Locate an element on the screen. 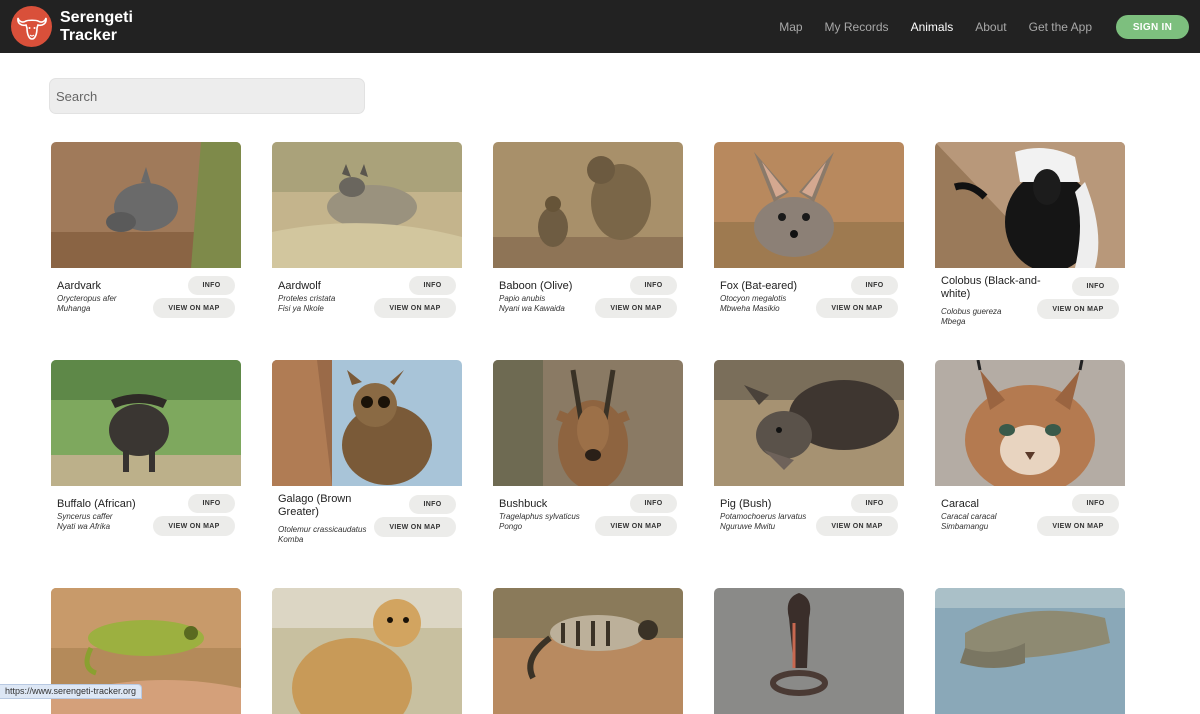 The image size is (1200, 714). animal-name: Aardwolf is located at coordinates (334, 286).